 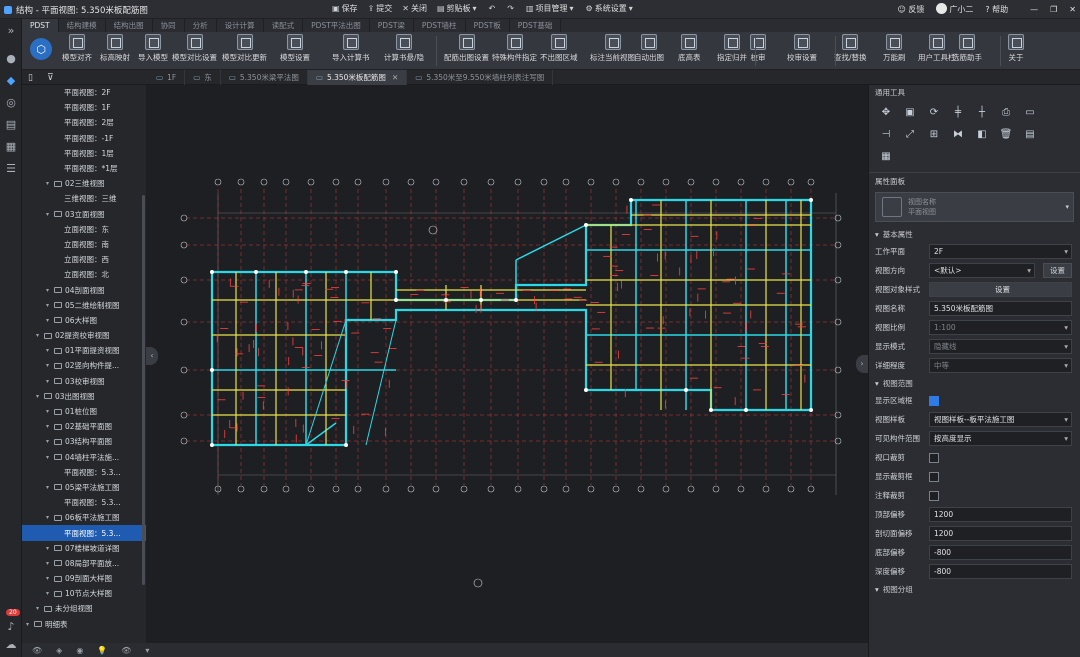 I want to click on restore-button: ❐, so click(x=1053, y=9).